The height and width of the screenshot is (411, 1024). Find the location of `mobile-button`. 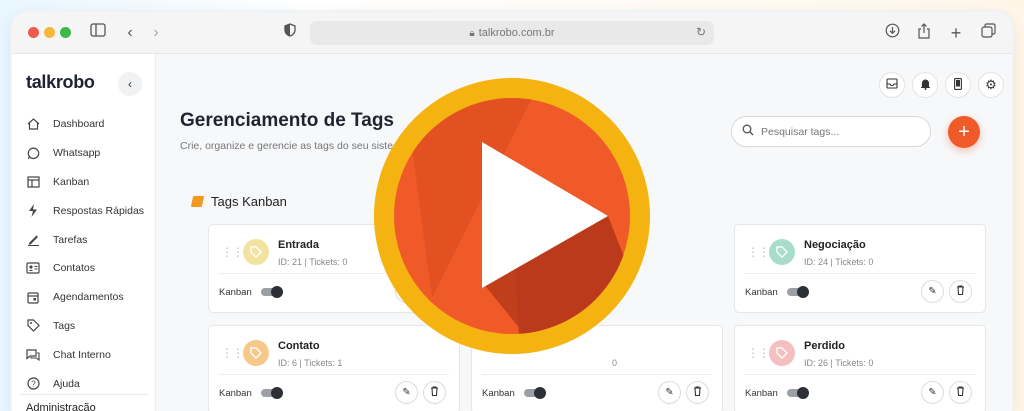

mobile-button is located at coordinates (958, 85).